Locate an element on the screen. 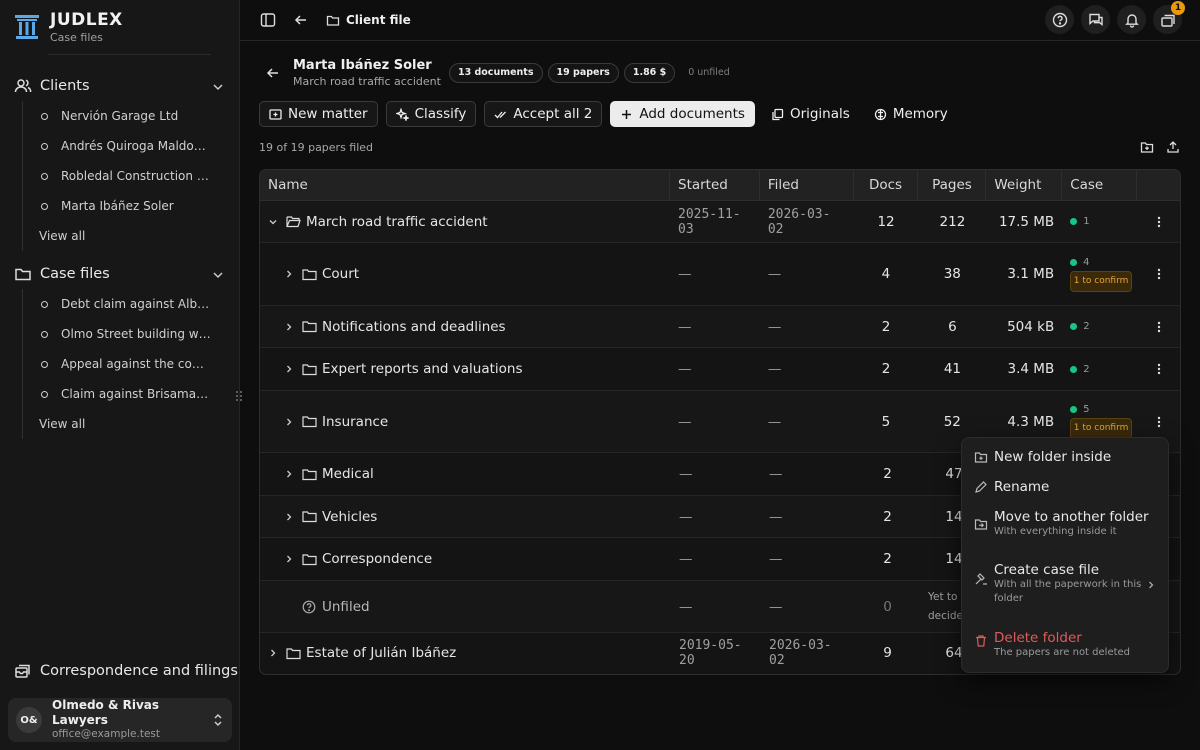  help-button is located at coordinates (1059, 19).